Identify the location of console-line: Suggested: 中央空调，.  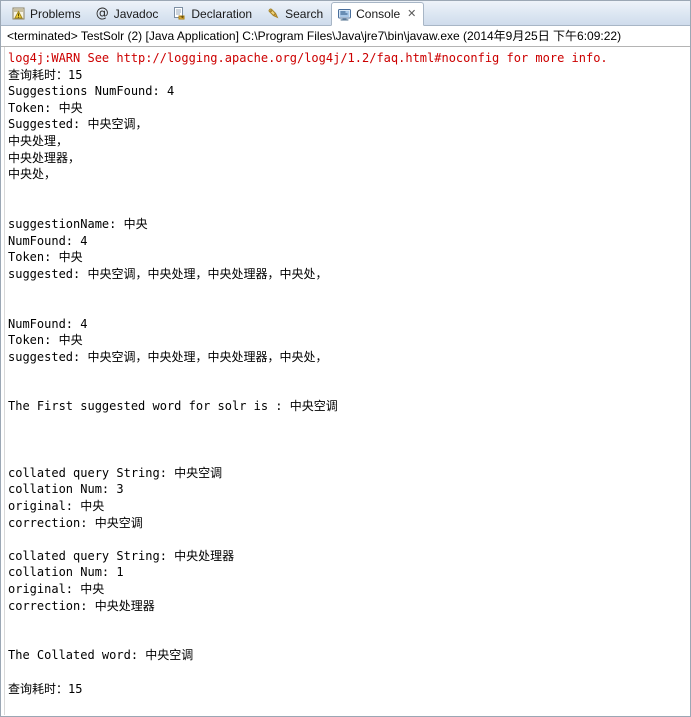
(78, 124).